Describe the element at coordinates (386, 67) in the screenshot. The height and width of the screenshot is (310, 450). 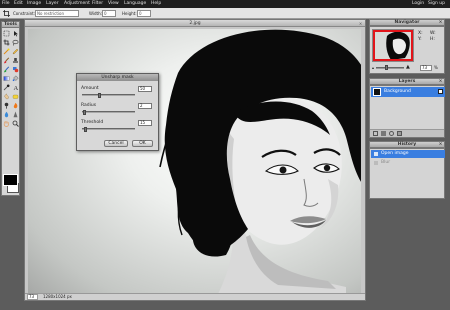
I see `navigator-zoom-thumb` at that location.